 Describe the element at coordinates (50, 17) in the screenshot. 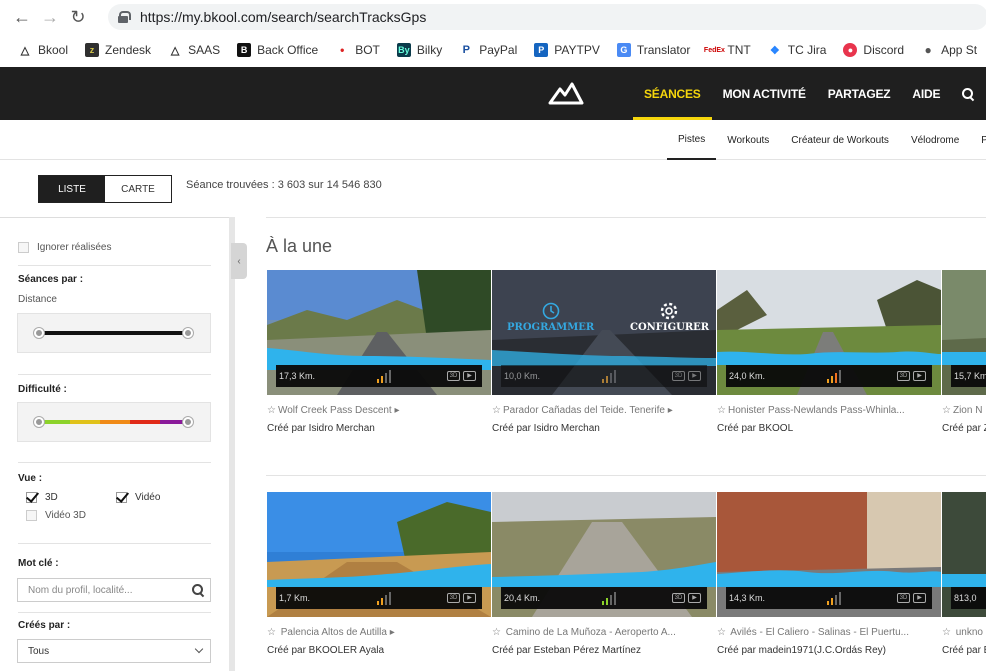

I see `forward-arrow-icon: →` at that location.